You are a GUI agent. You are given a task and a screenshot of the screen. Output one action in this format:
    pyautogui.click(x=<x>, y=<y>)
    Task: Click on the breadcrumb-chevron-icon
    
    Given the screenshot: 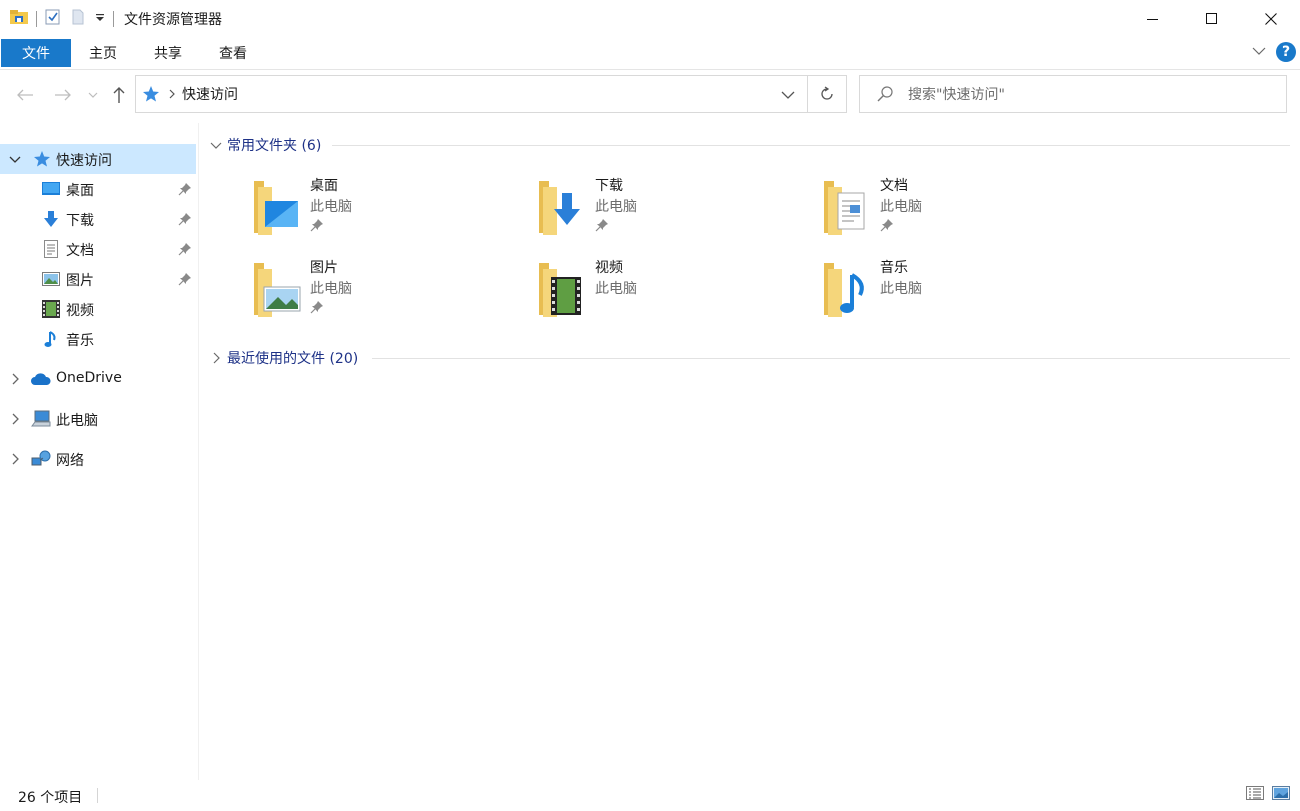 What is the action you would take?
    pyautogui.click(x=172, y=94)
    